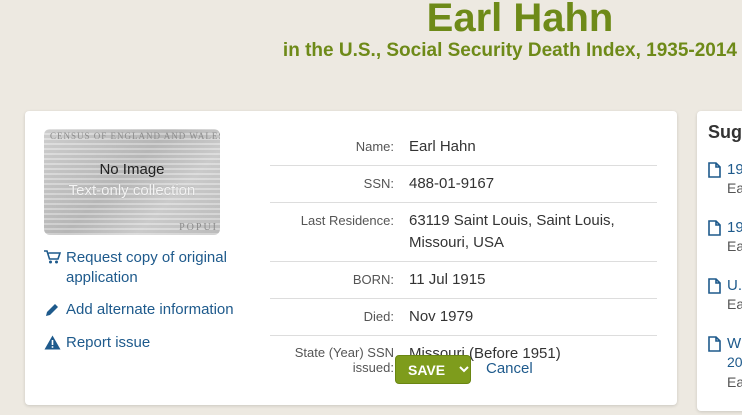 Image resolution: width=742 pixels, height=415 pixels. What do you see at coordinates (719, 261) in the screenshot?
I see `suggestions-panel: Sugg 19 Ea 19 Ea U. Ea` at bounding box center [719, 261].